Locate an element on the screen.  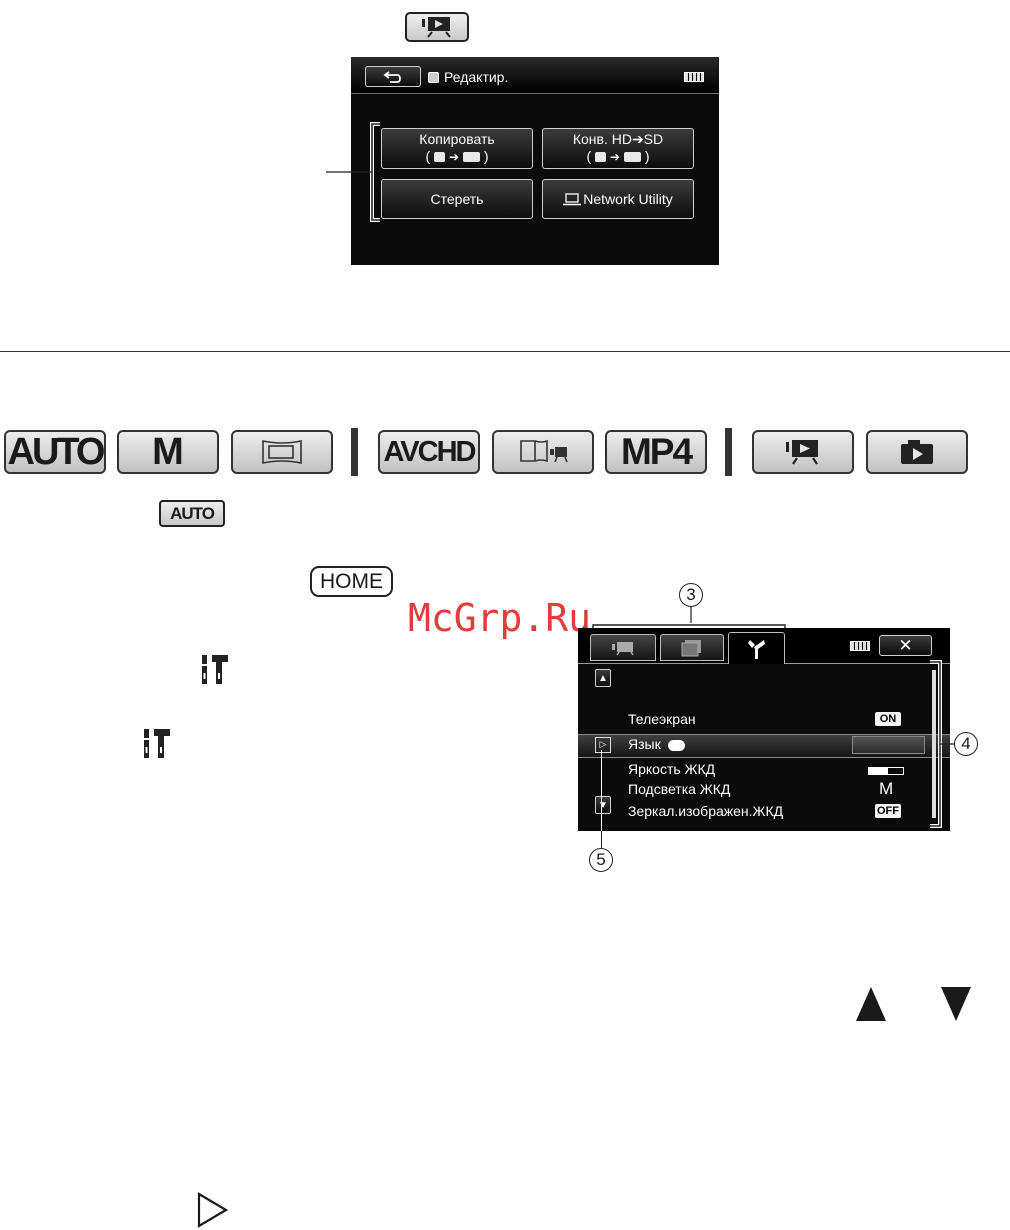
delete-button: Стереть is located at coordinates (457, 199).